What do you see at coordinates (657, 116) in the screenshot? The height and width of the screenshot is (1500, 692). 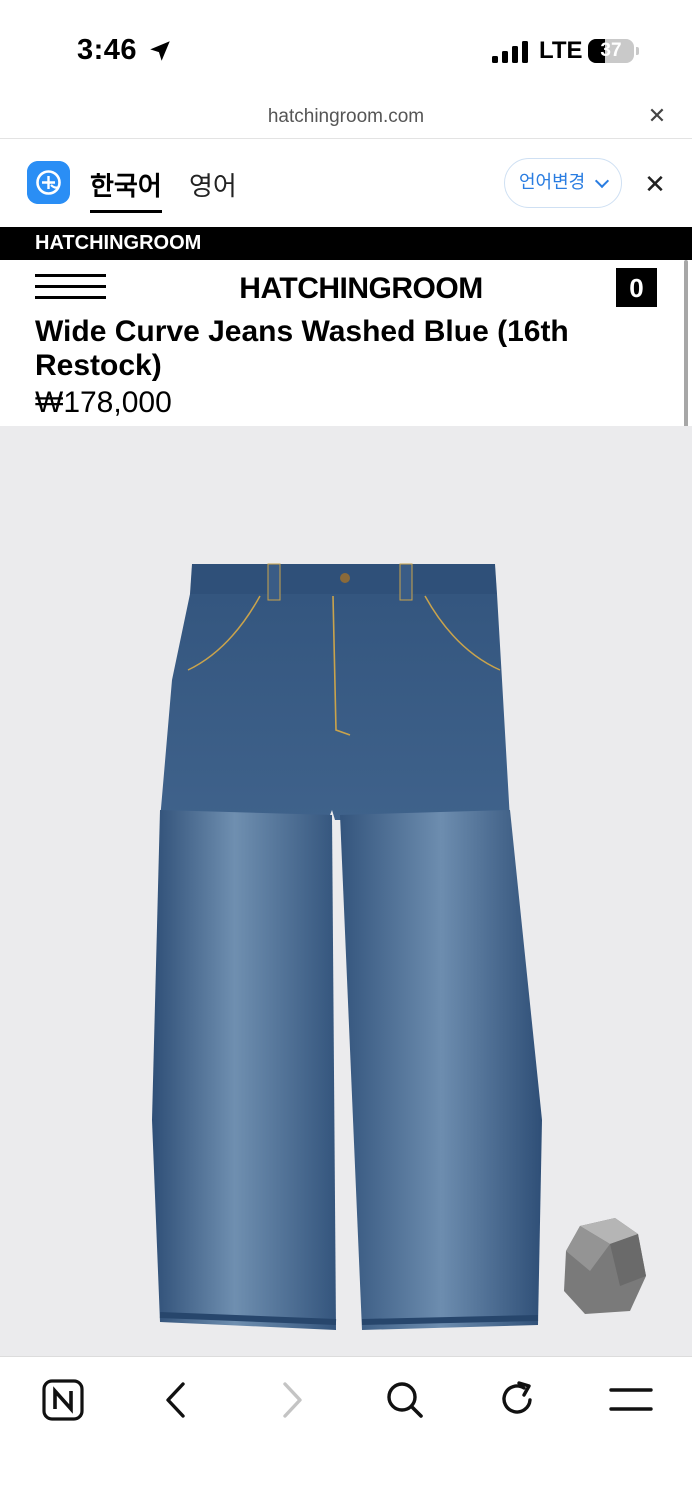 I see `close-icon: ✕` at bounding box center [657, 116].